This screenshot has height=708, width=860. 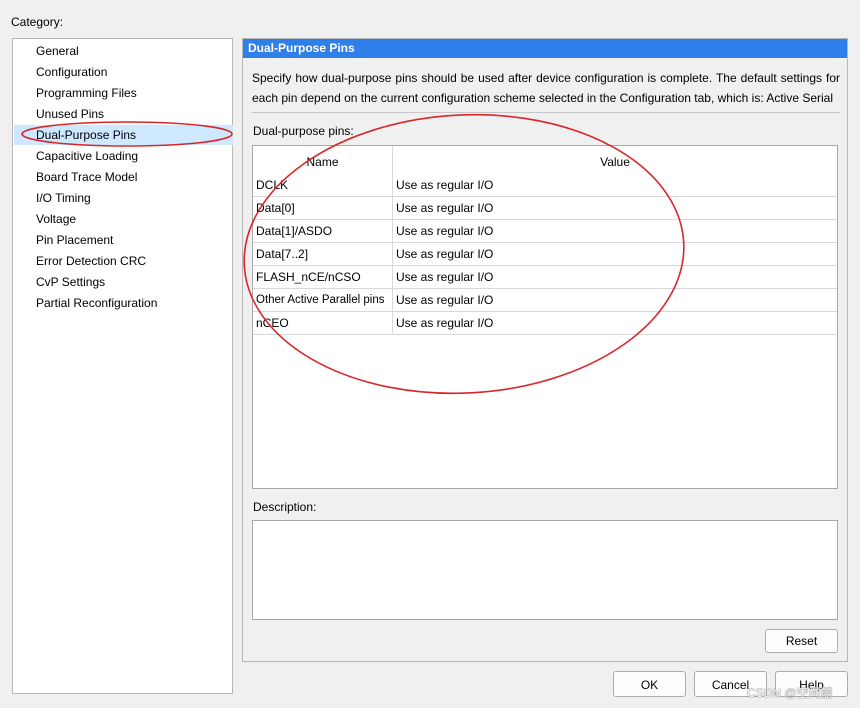 I want to click on category-item-unused-pins: Unused Pins, so click(x=123, y=114).